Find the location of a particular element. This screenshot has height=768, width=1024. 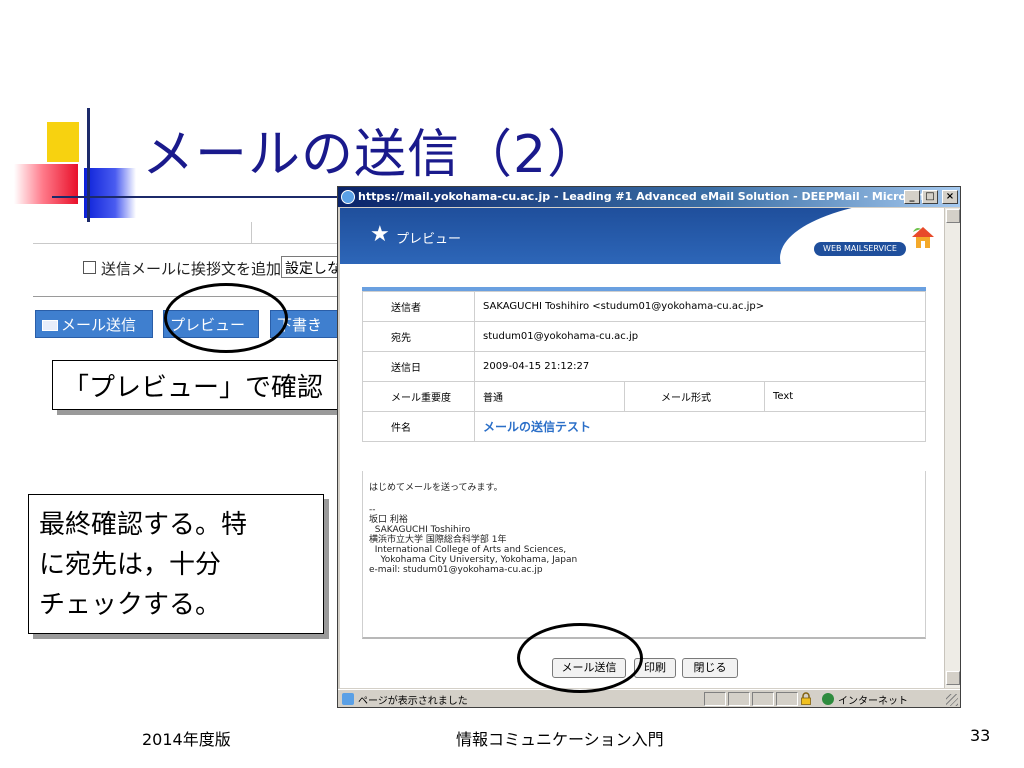

compose-top-box is located at coordinates (188, 233).